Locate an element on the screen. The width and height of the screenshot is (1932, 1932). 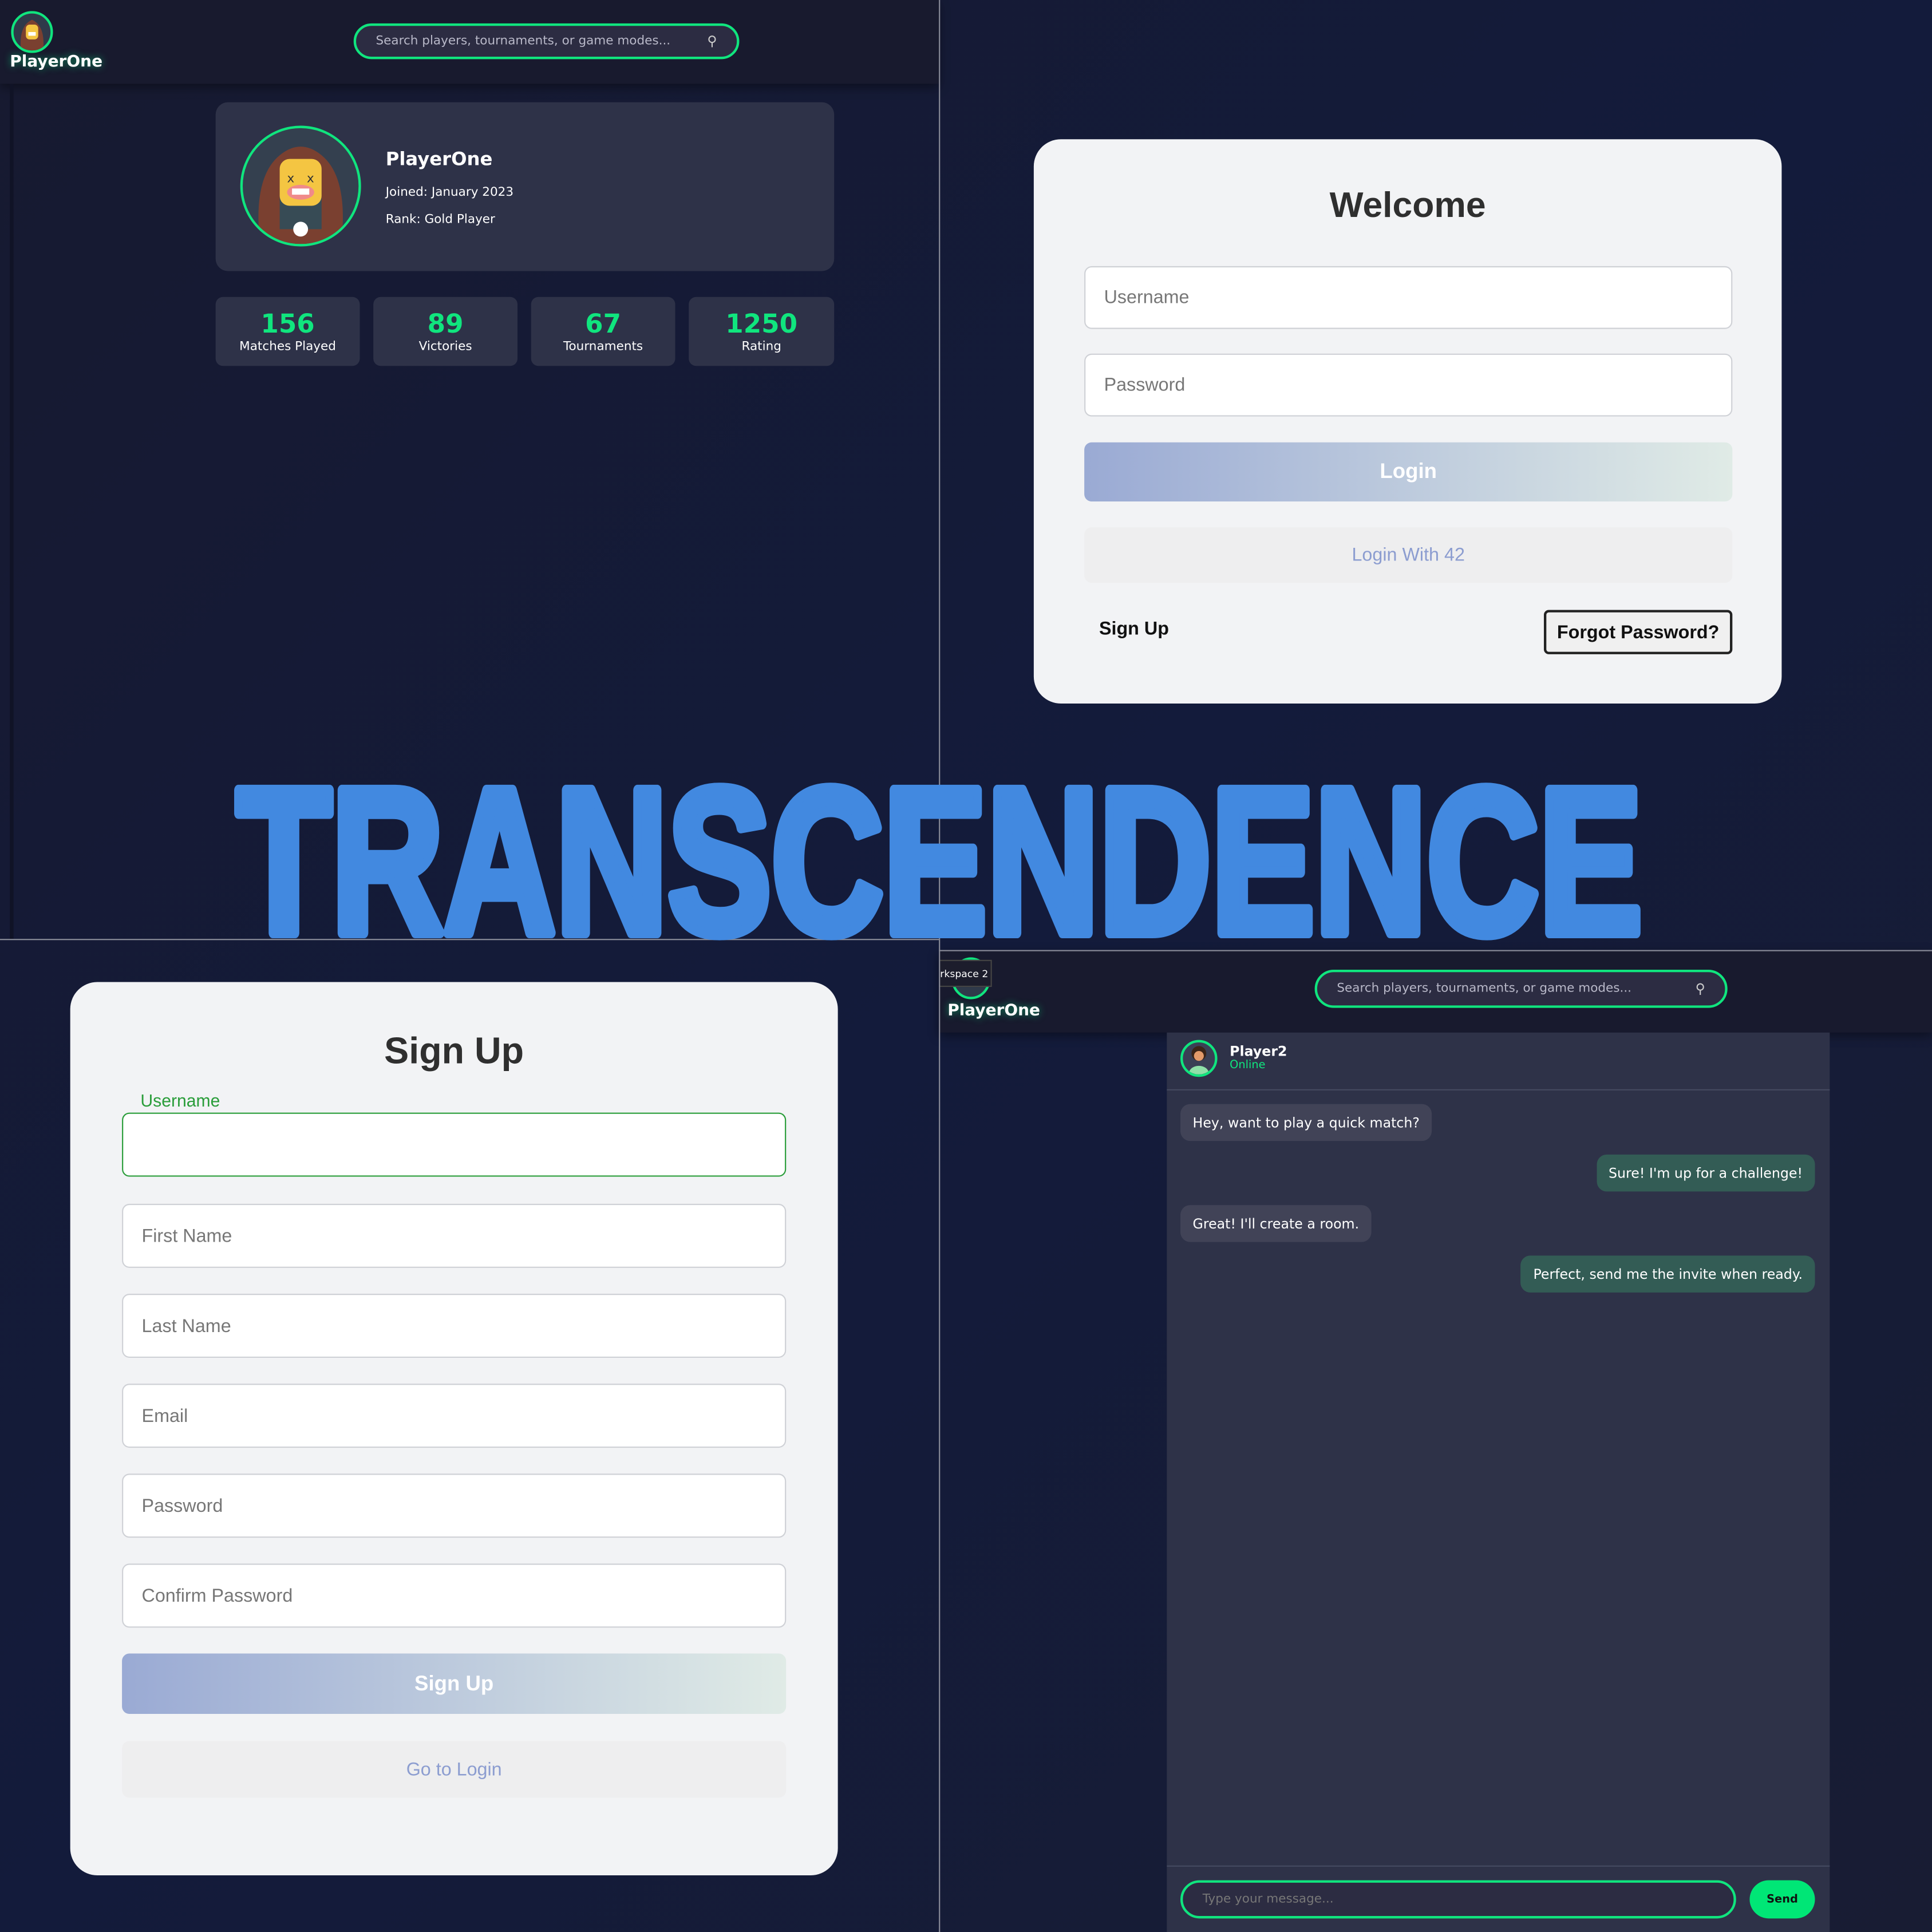
quadrant-divider is located at coordinates (940, 966).